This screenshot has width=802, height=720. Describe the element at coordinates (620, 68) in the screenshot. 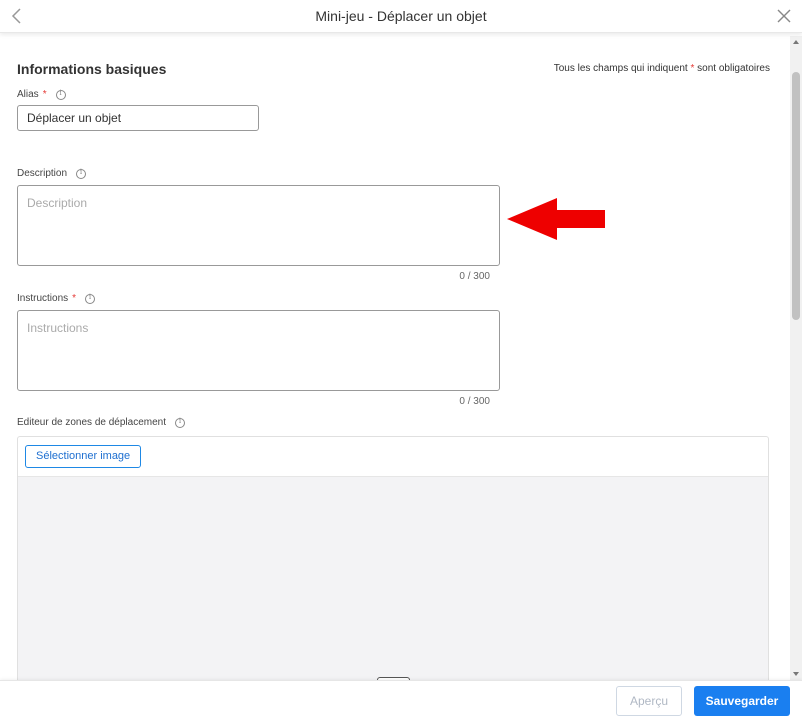

I see `required-note-prefix: Tous les champs qui indiquent` at that location.